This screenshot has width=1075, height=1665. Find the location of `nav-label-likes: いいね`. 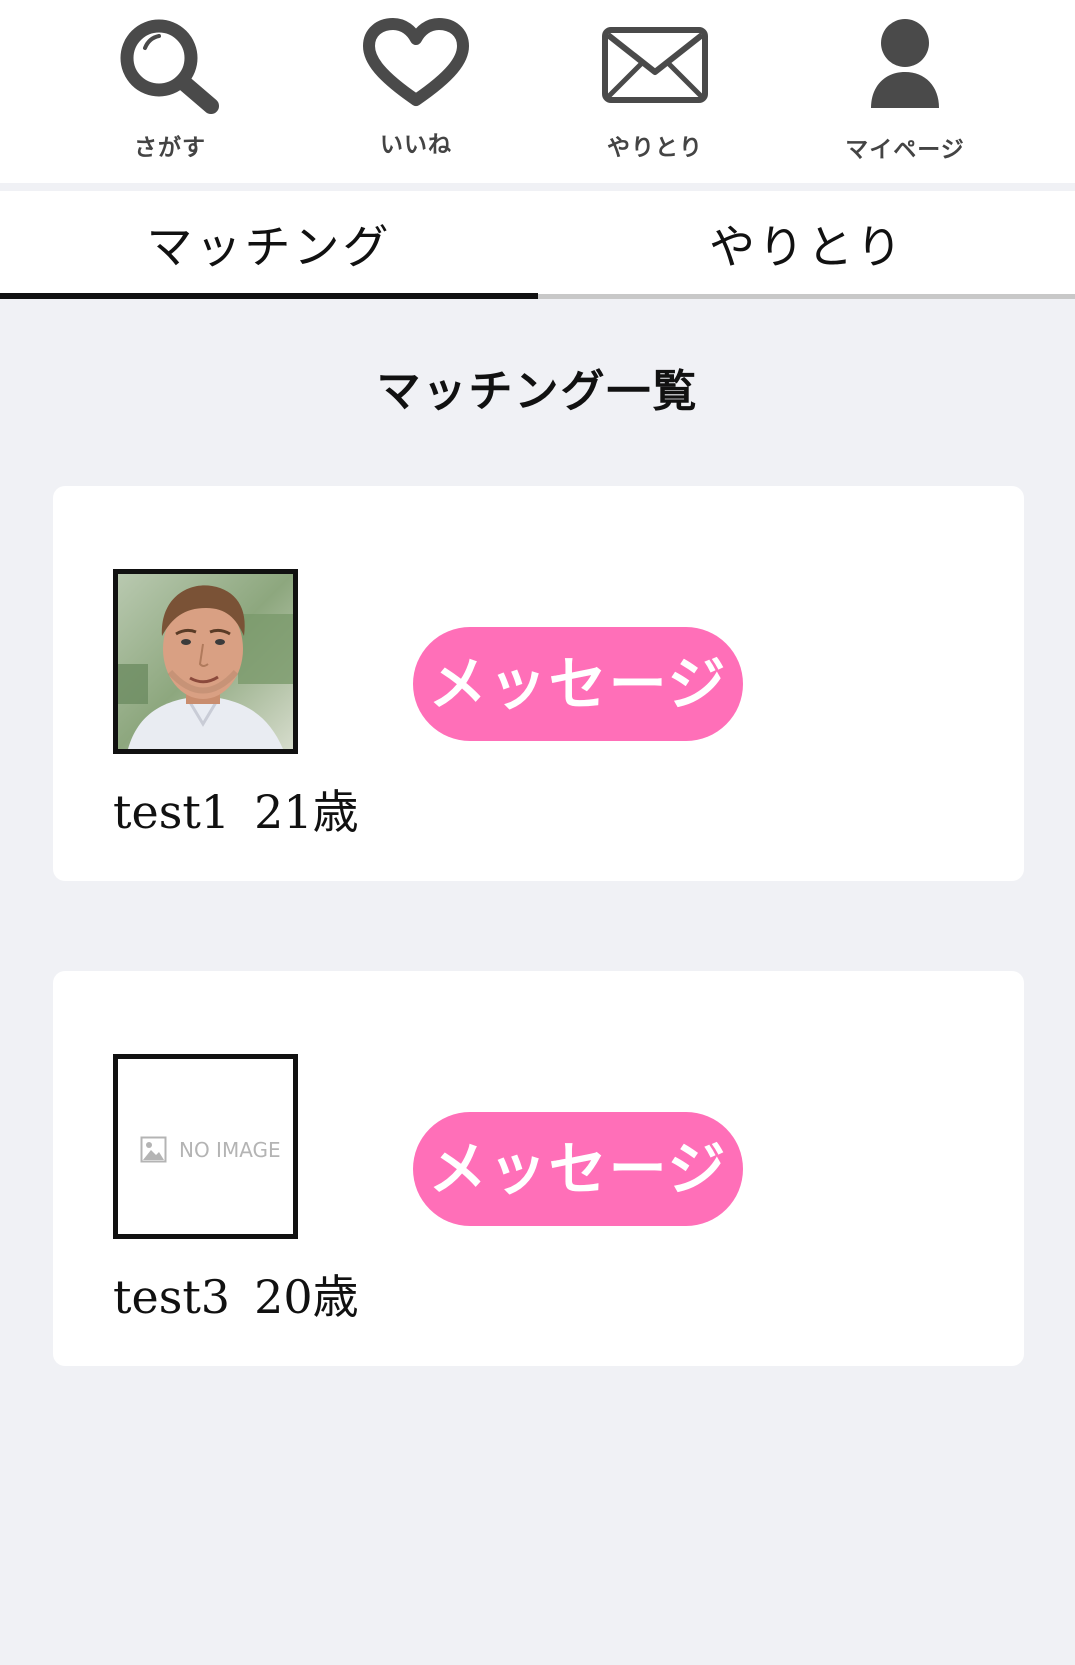

nav-label-likes: いいね is located at coordinates (416, 145).